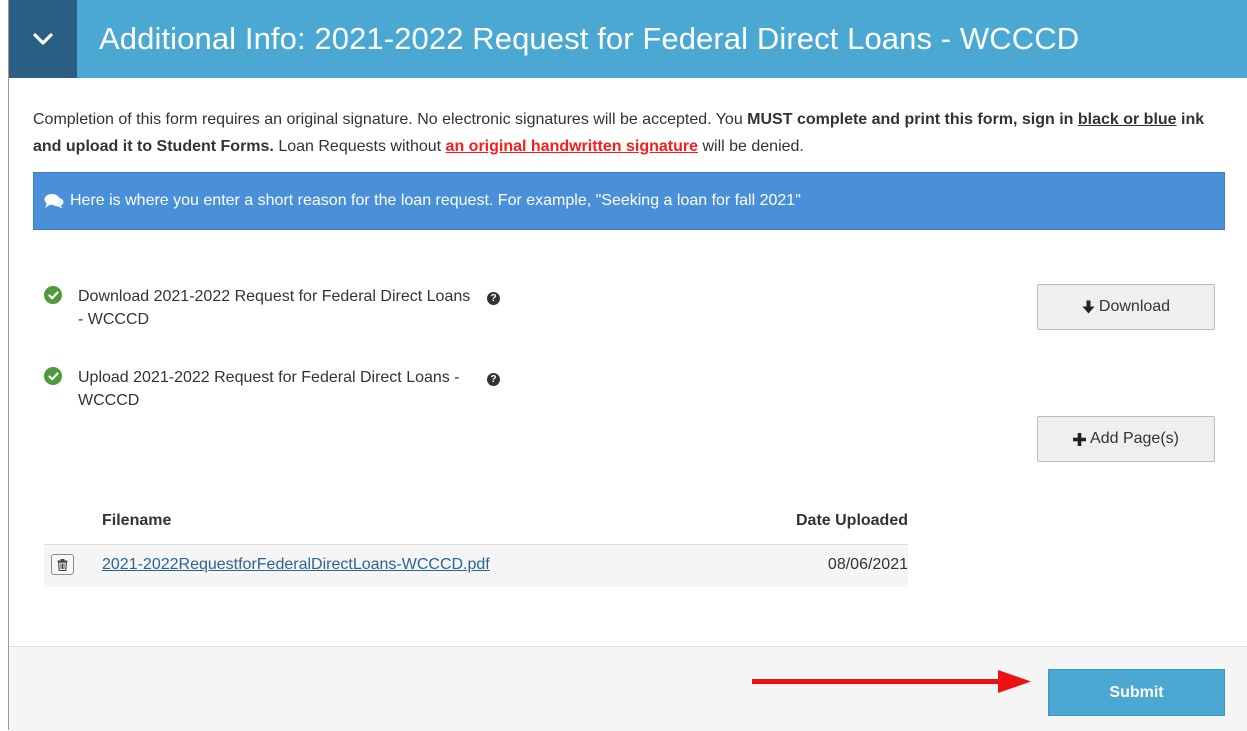 The height and width of the screenshot is (731, 1247). What do you see at coordinates (1088, 307) in the screenshot?
I see `arrow-down-icon` at bounding box center [1088, 307].